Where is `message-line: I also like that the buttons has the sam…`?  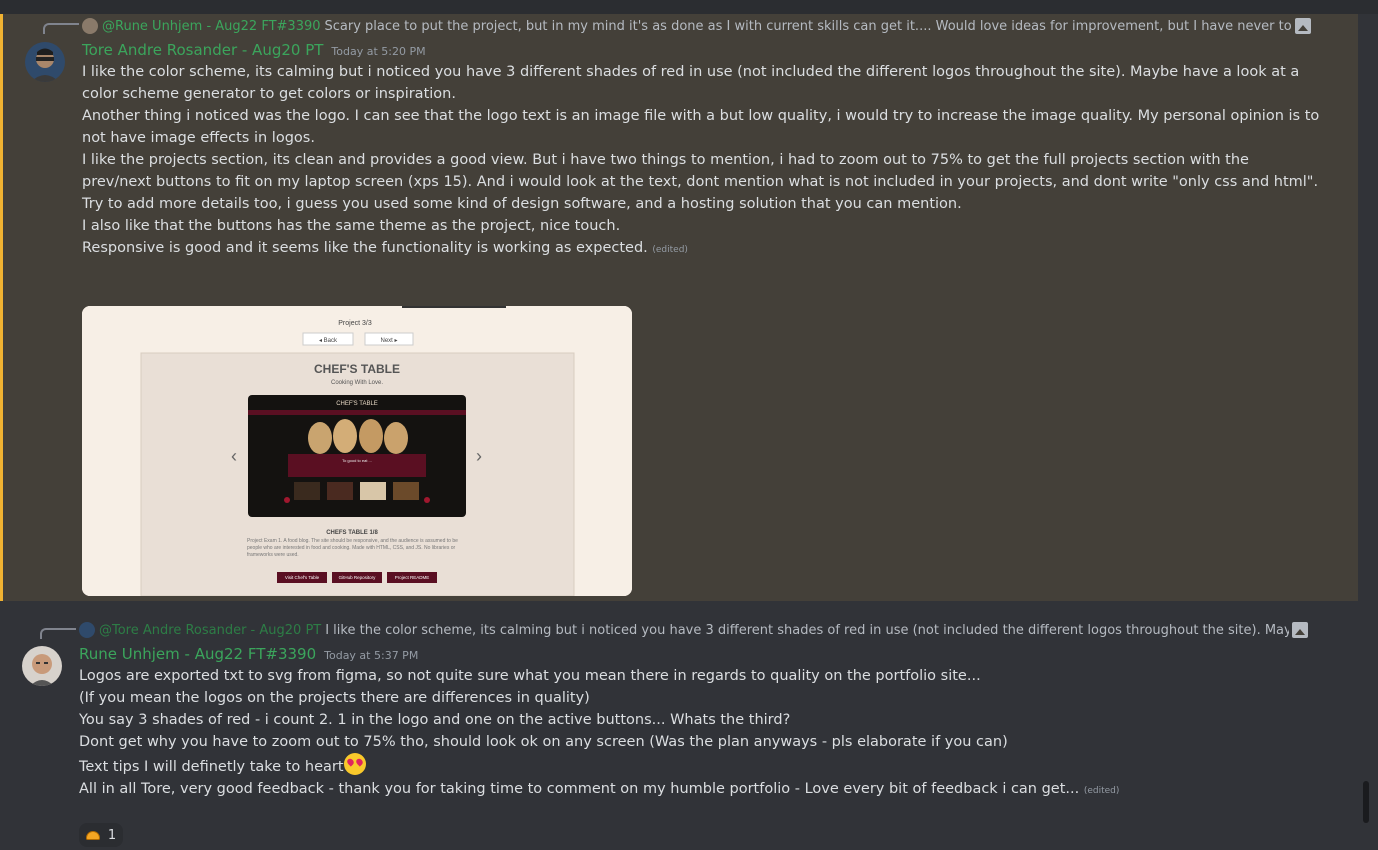
message-line: I also like that the buttons has the sam… is located at coordinates (351, 226).